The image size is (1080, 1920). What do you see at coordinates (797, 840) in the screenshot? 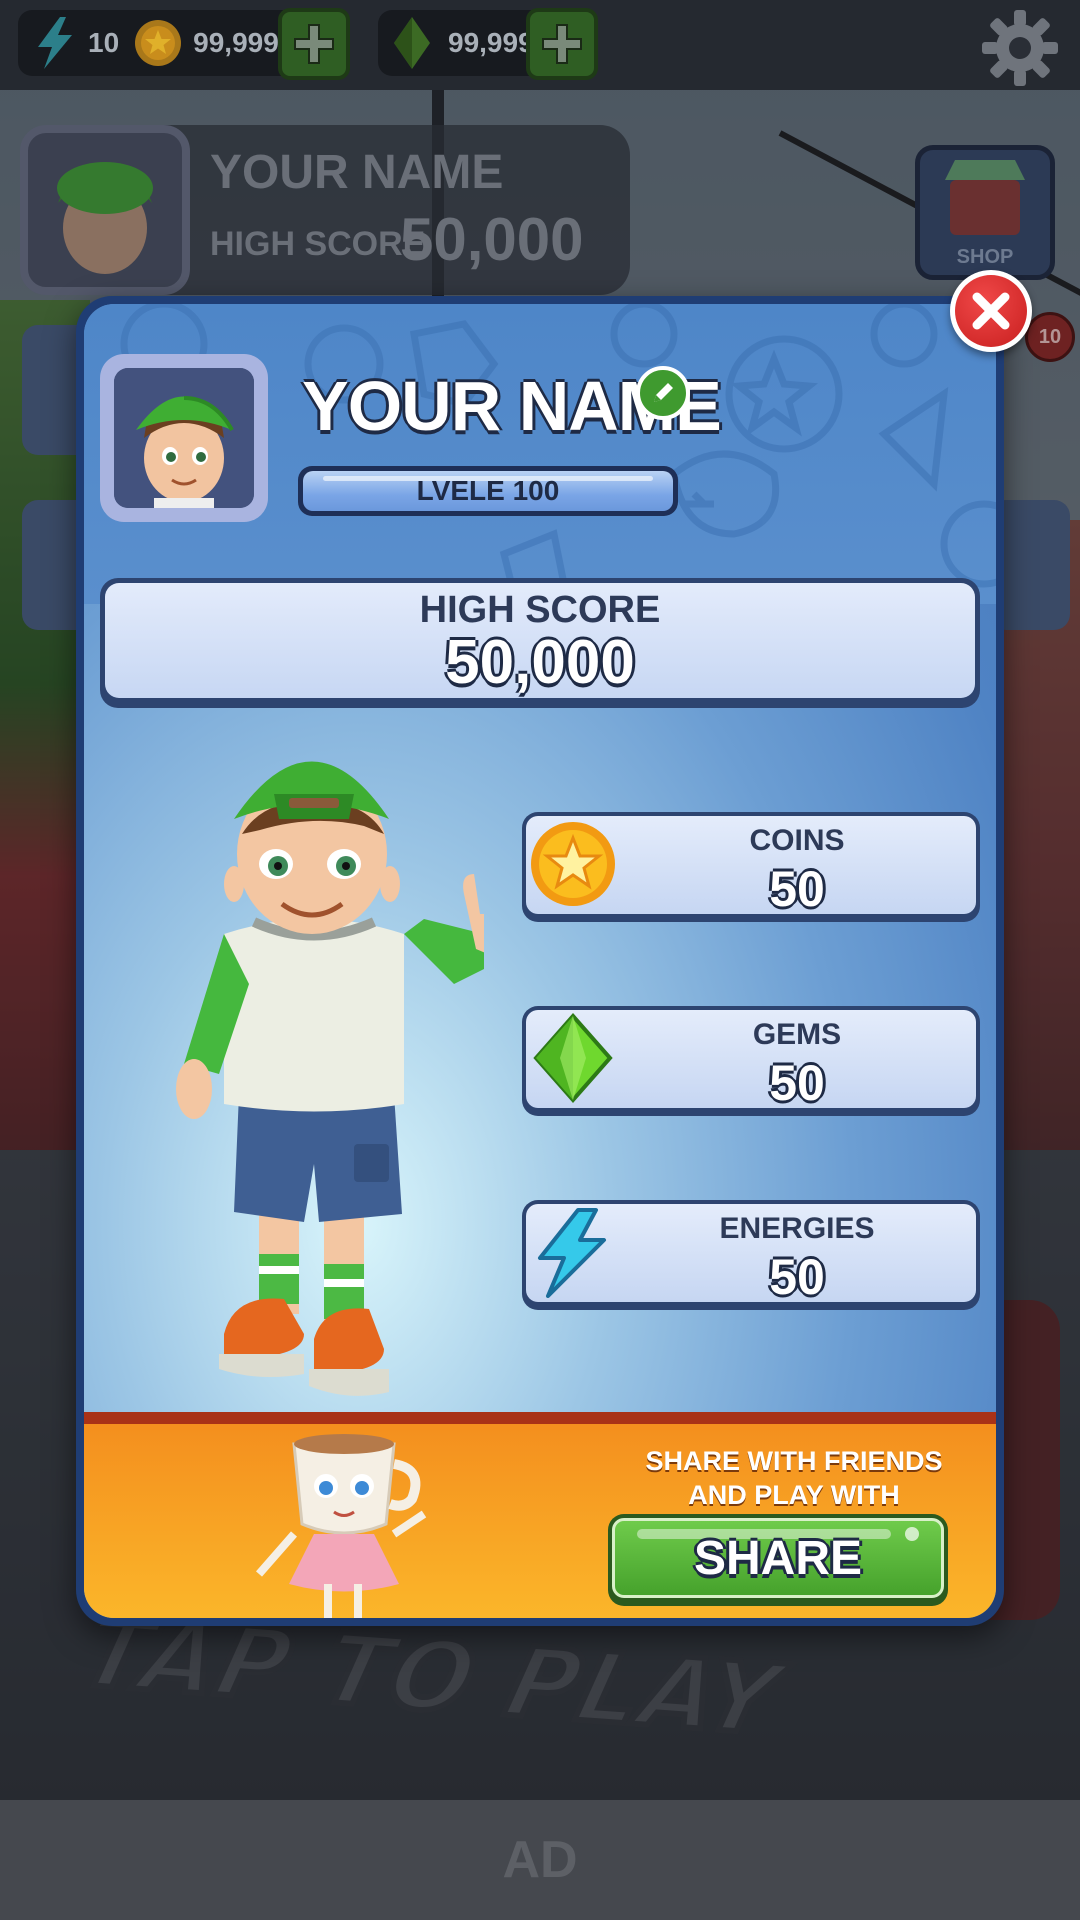
I see `coins-stat-label: COINS` at bounding box center [797, 840].